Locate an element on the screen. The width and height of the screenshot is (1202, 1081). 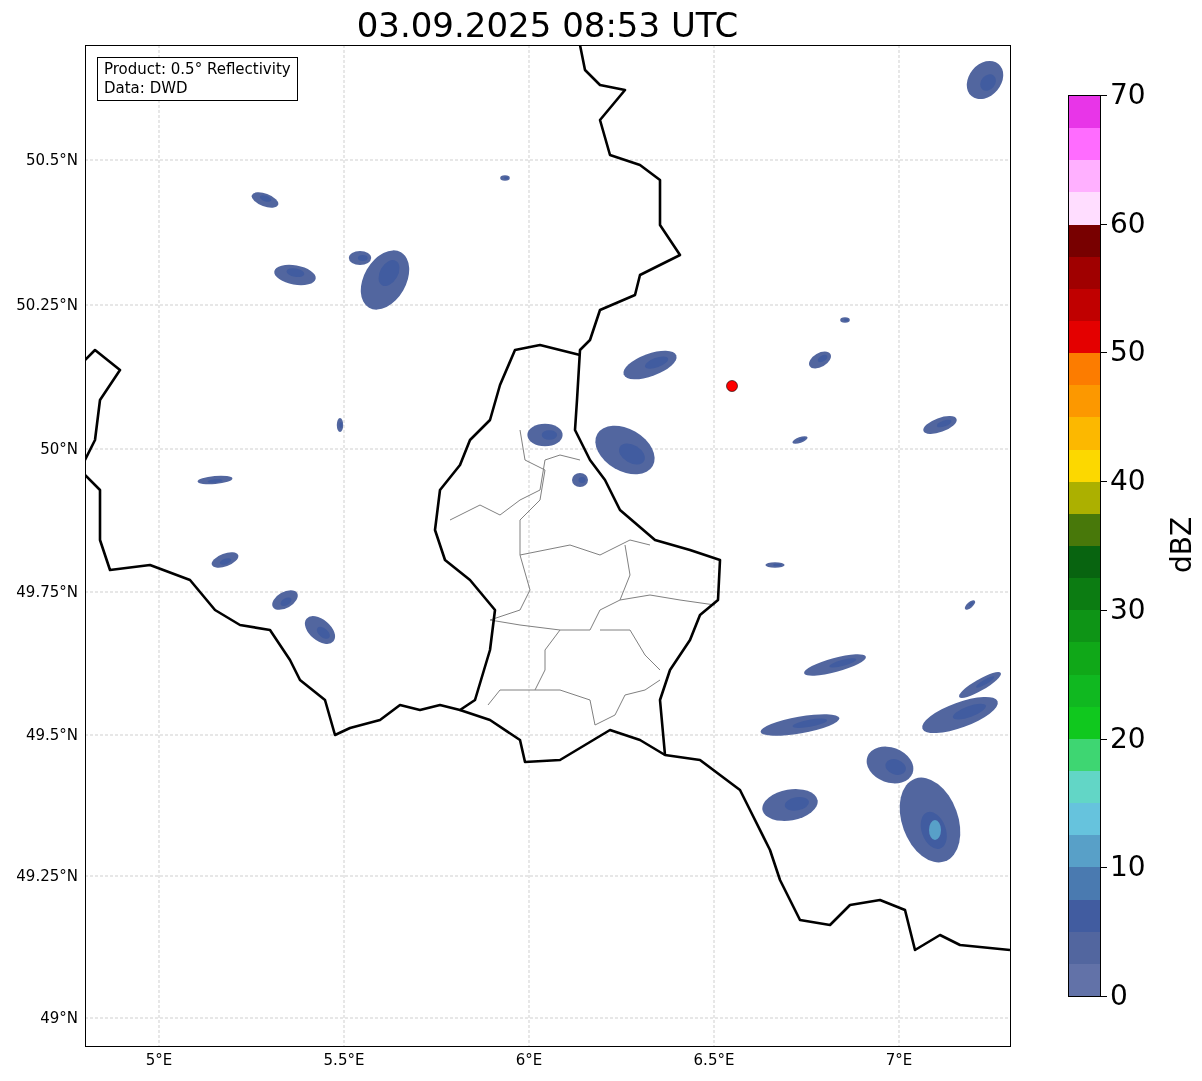
longitude-label: 6.5°E is located at coordinates (714, 1060).